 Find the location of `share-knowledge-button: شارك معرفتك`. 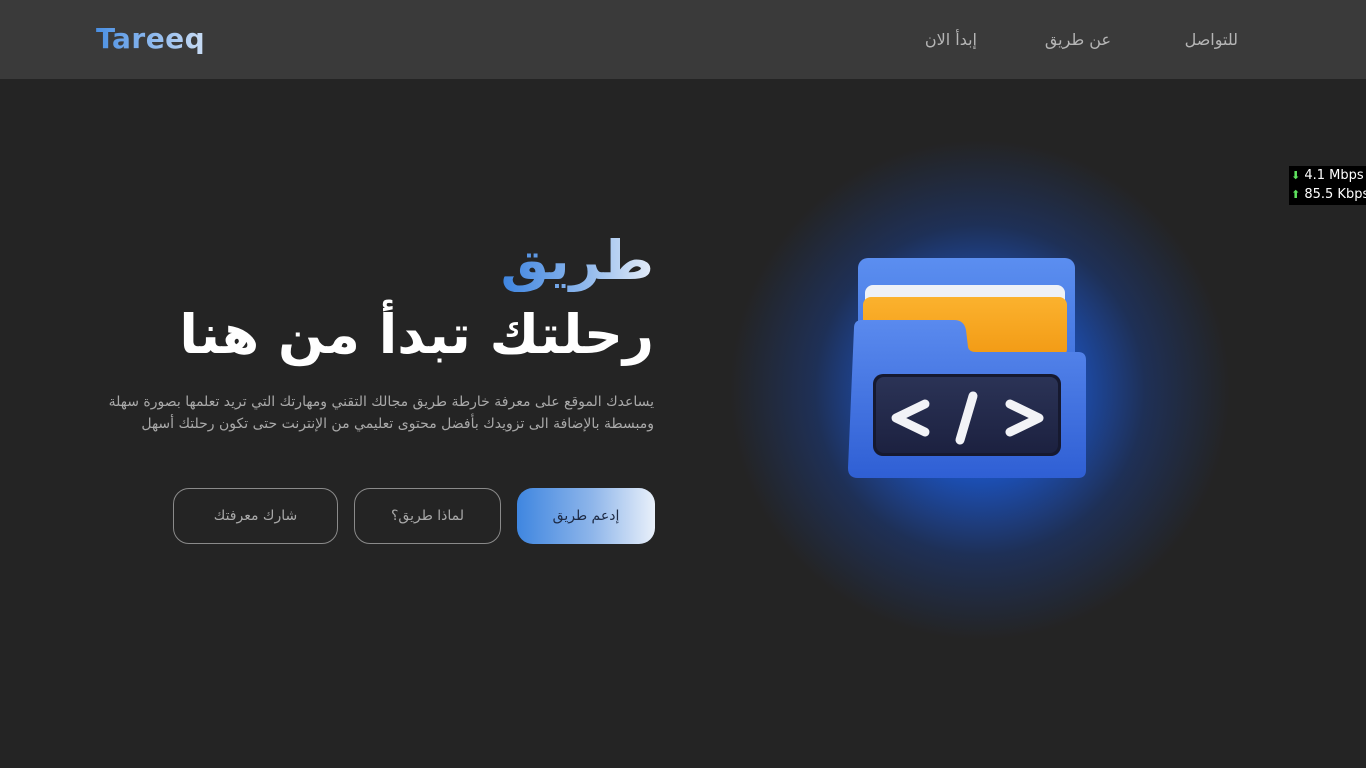

share-knowledge-button: شارك معرفتك is located at coordinates (255, 516).